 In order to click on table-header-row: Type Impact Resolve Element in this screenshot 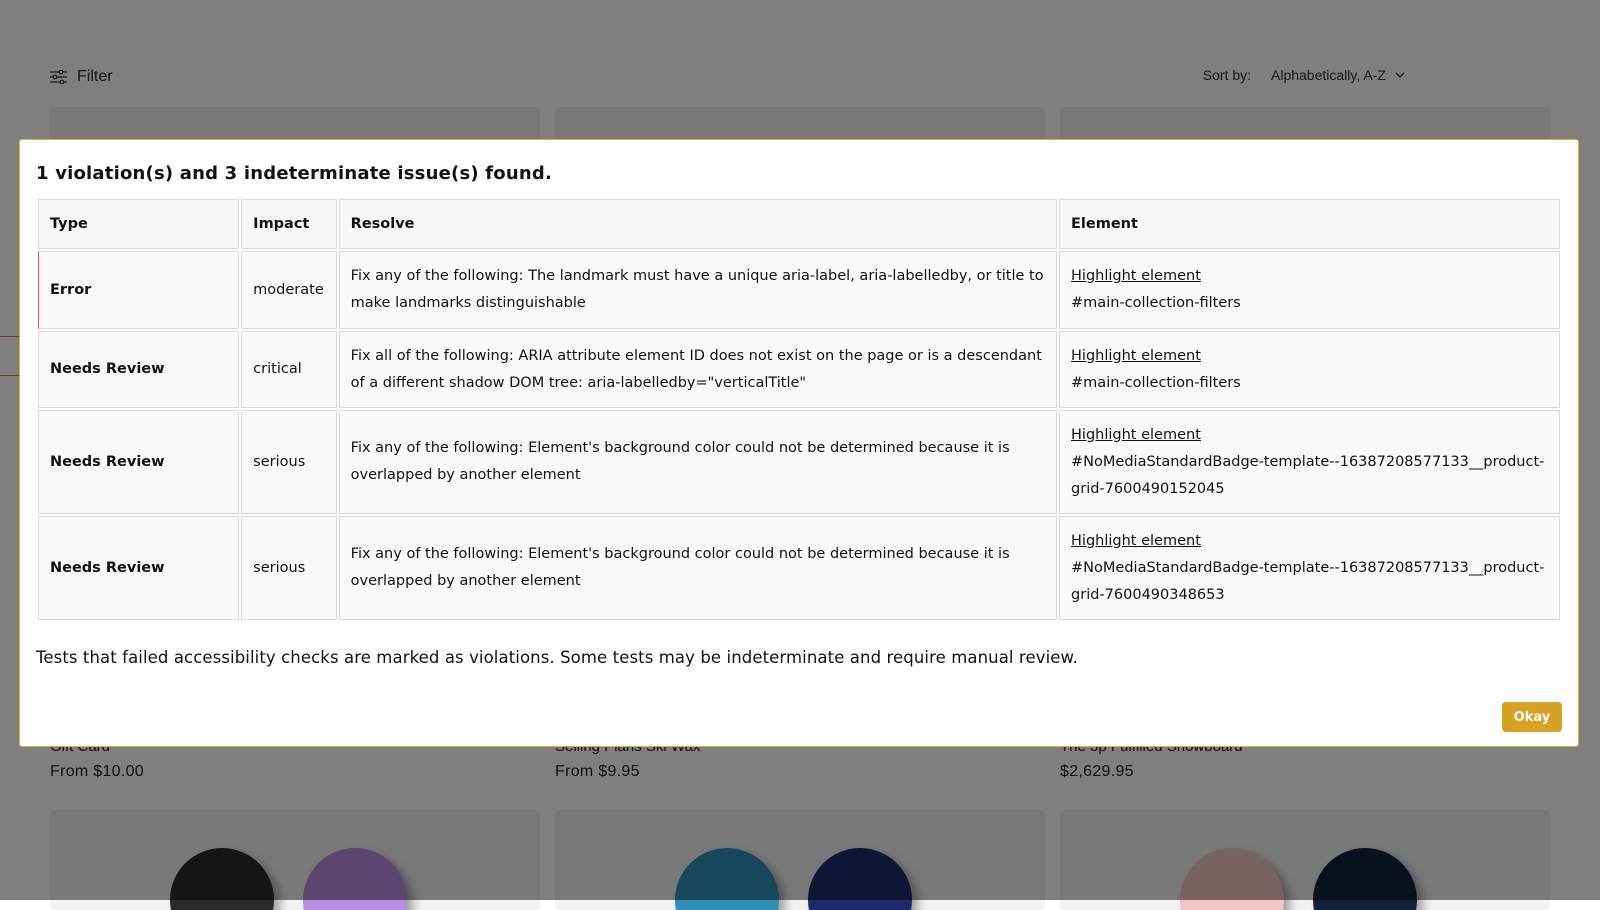, I will do `click(799, 224)`.